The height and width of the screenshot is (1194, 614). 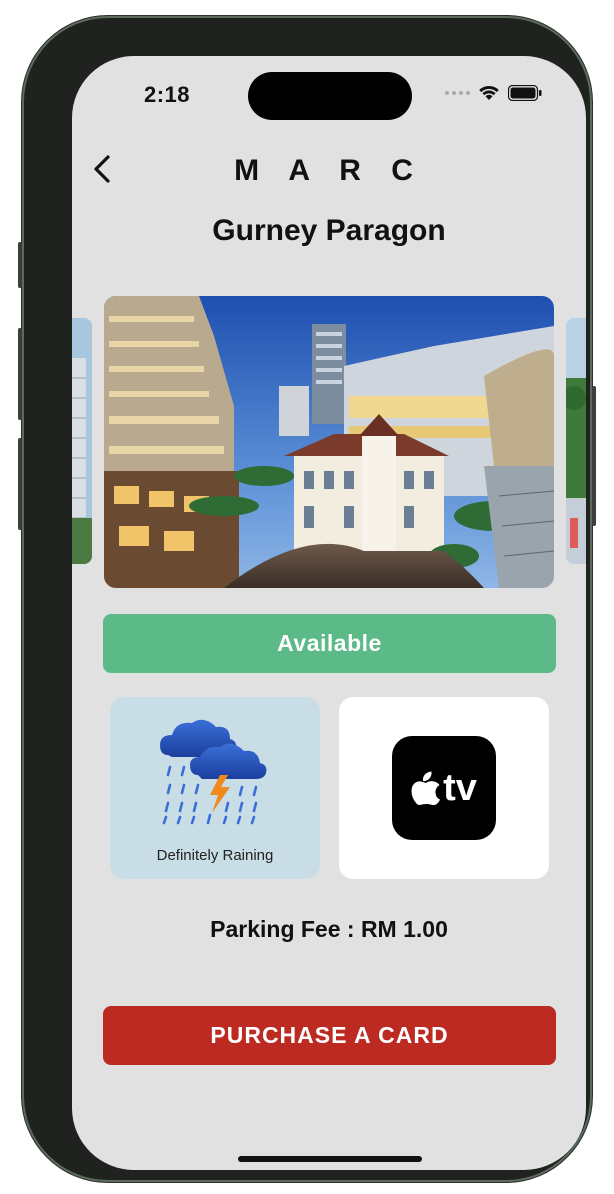 What do you see at coordinates (426, 788) in the screenshot?
I see `apple-logo-icon` at bounding box center [426, 788].